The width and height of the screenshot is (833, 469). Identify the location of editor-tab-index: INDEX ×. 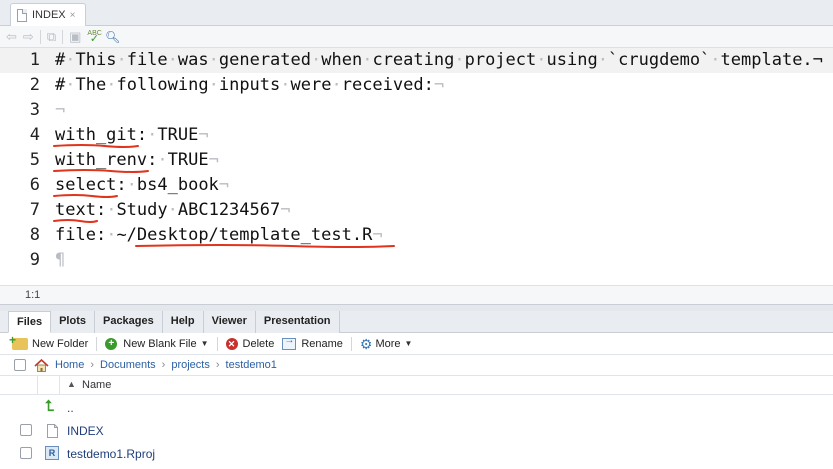
(48, 14).